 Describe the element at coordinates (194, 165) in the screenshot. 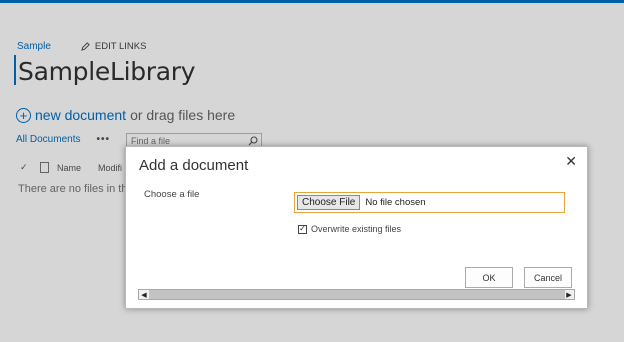

I see `dialog-title: Add a document` at that location.